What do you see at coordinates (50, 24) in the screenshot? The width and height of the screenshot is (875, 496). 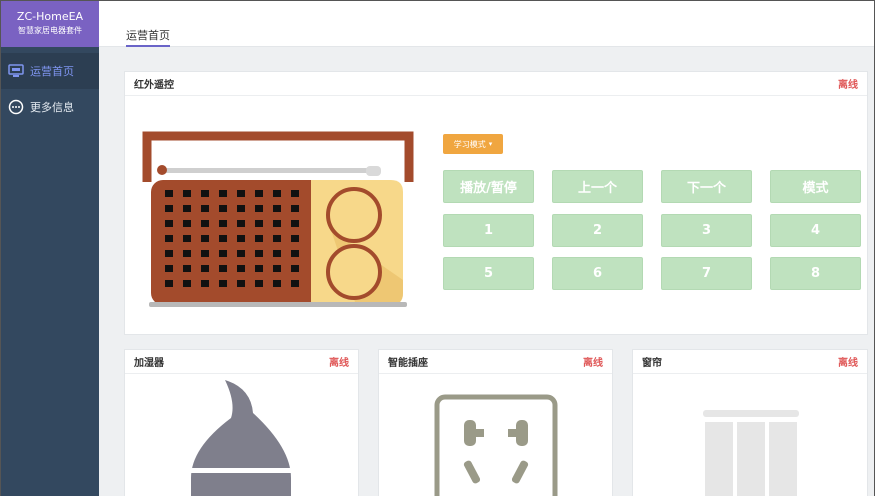 I see `brand-logo: ZC-HomeEA 智慧家居电器套件` at bounding box center [50, 24].